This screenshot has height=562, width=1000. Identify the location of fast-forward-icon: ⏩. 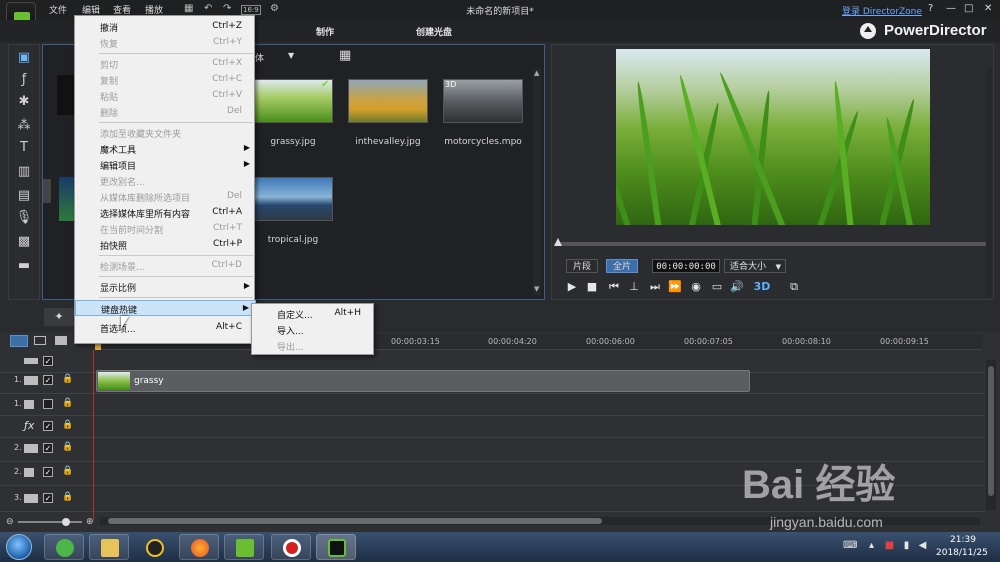
(675, 287).